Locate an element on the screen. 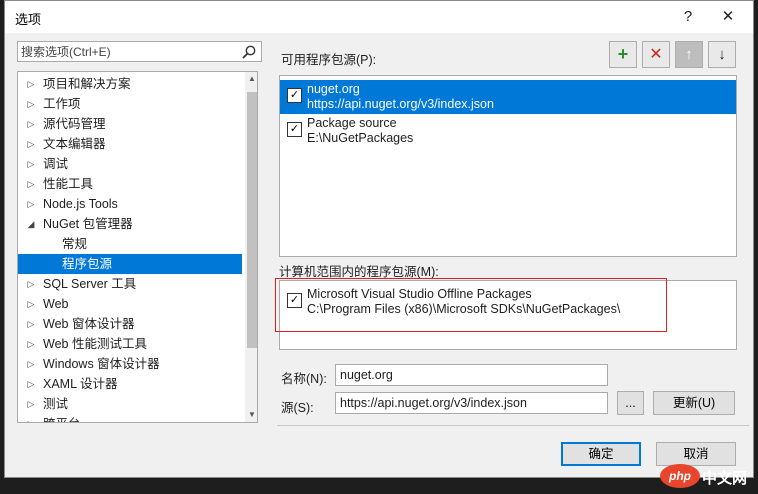 This screenshot has width=758, height=494. remove-icon: ✕ is located at coordinates (656, 54).